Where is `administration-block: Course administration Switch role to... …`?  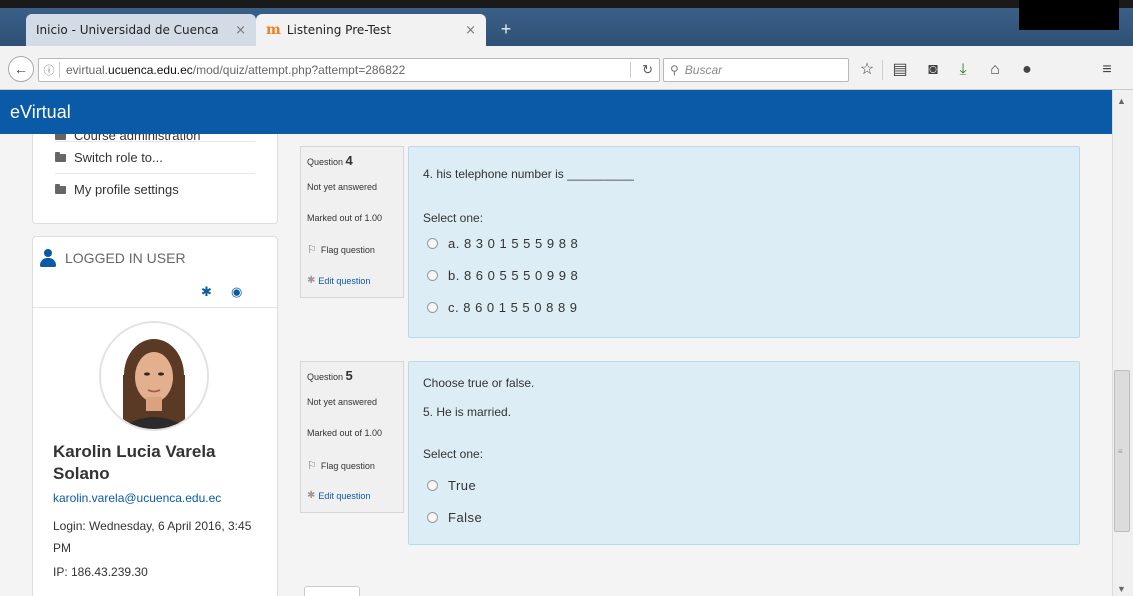 administration-block: Course administration Switch role to... … is located at coordinates (155, 179).